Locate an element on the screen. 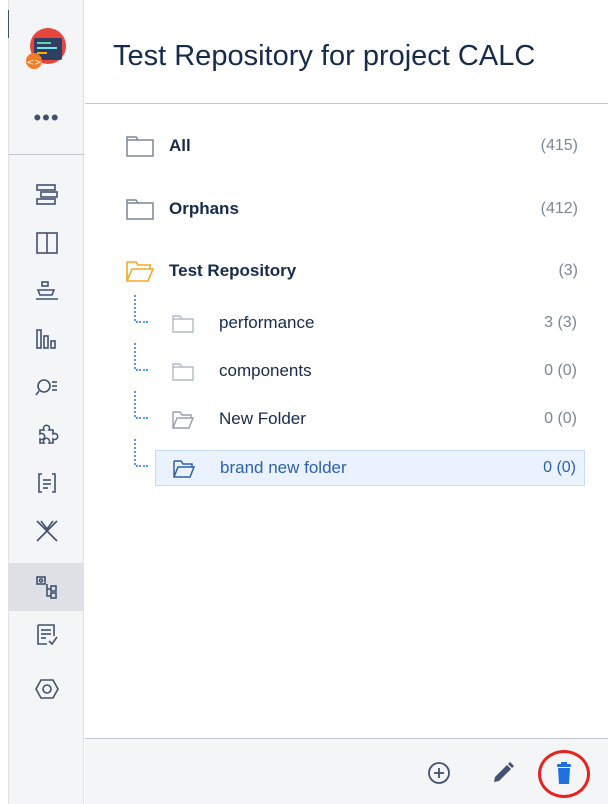 Image resolution: width=608 pixels, height=804 pixels. sidebar-item-reports is located at coordinates (46, 339).